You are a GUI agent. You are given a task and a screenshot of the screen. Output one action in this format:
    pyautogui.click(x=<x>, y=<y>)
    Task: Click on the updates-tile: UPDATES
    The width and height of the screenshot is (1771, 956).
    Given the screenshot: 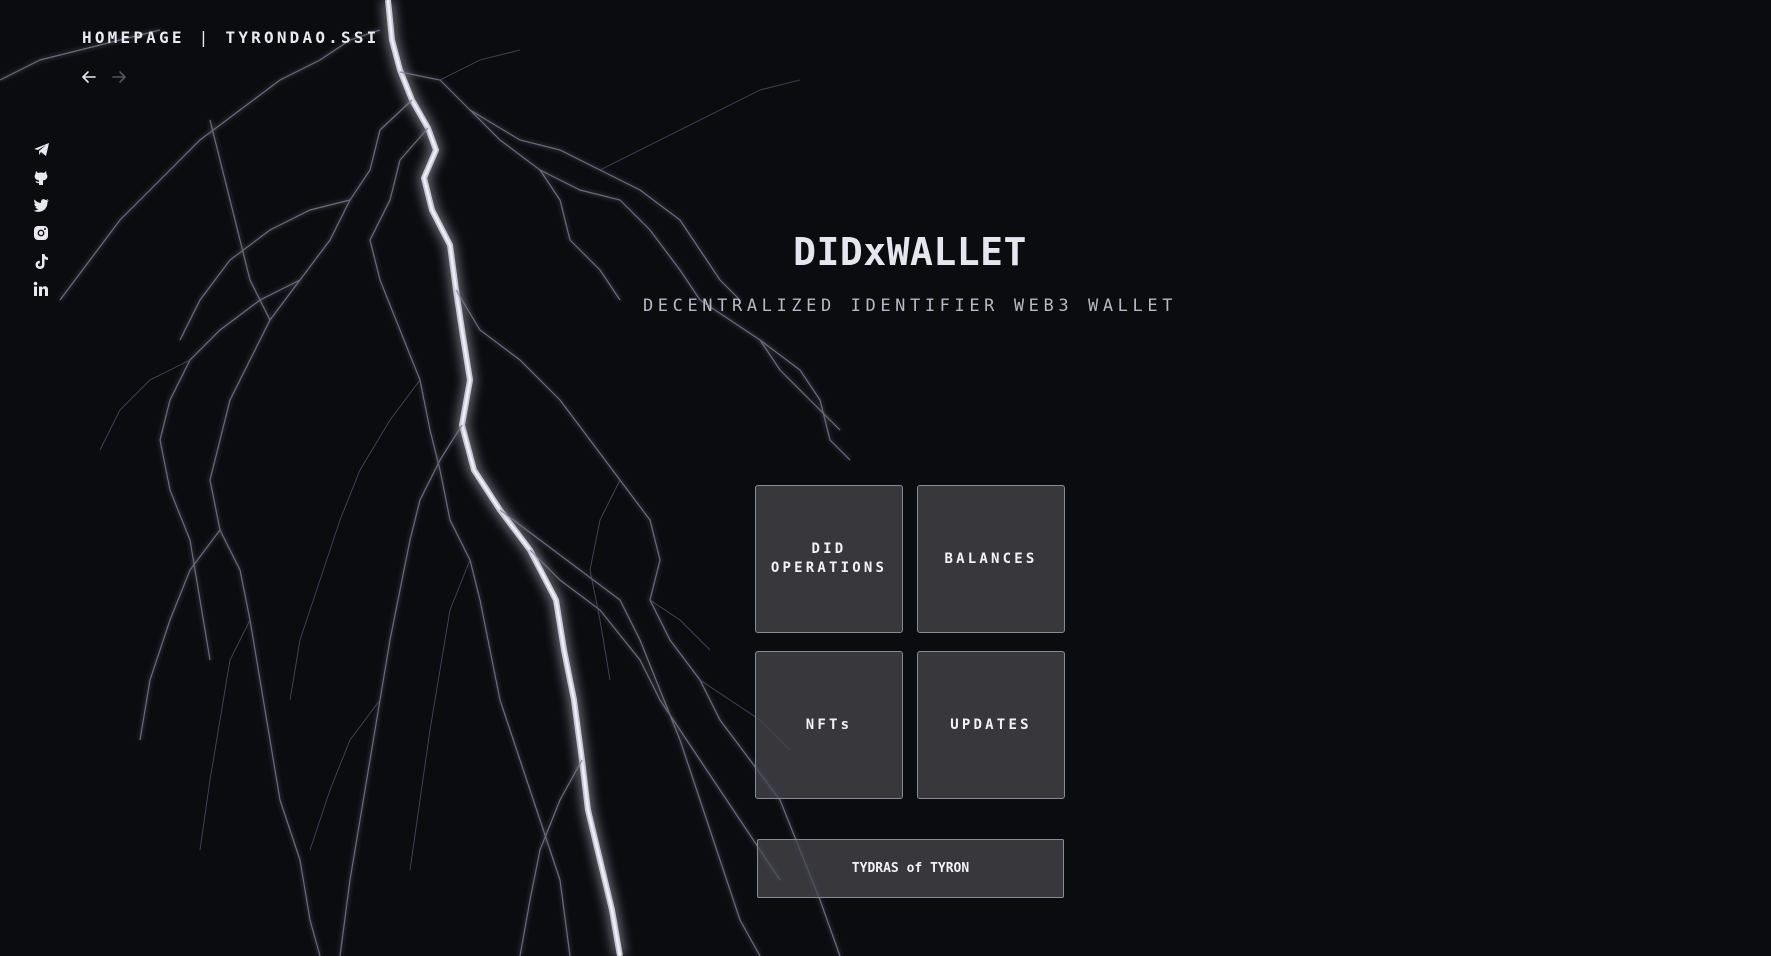 What is the action you would take?
    pyautogui.click(x=991, y=725)
    